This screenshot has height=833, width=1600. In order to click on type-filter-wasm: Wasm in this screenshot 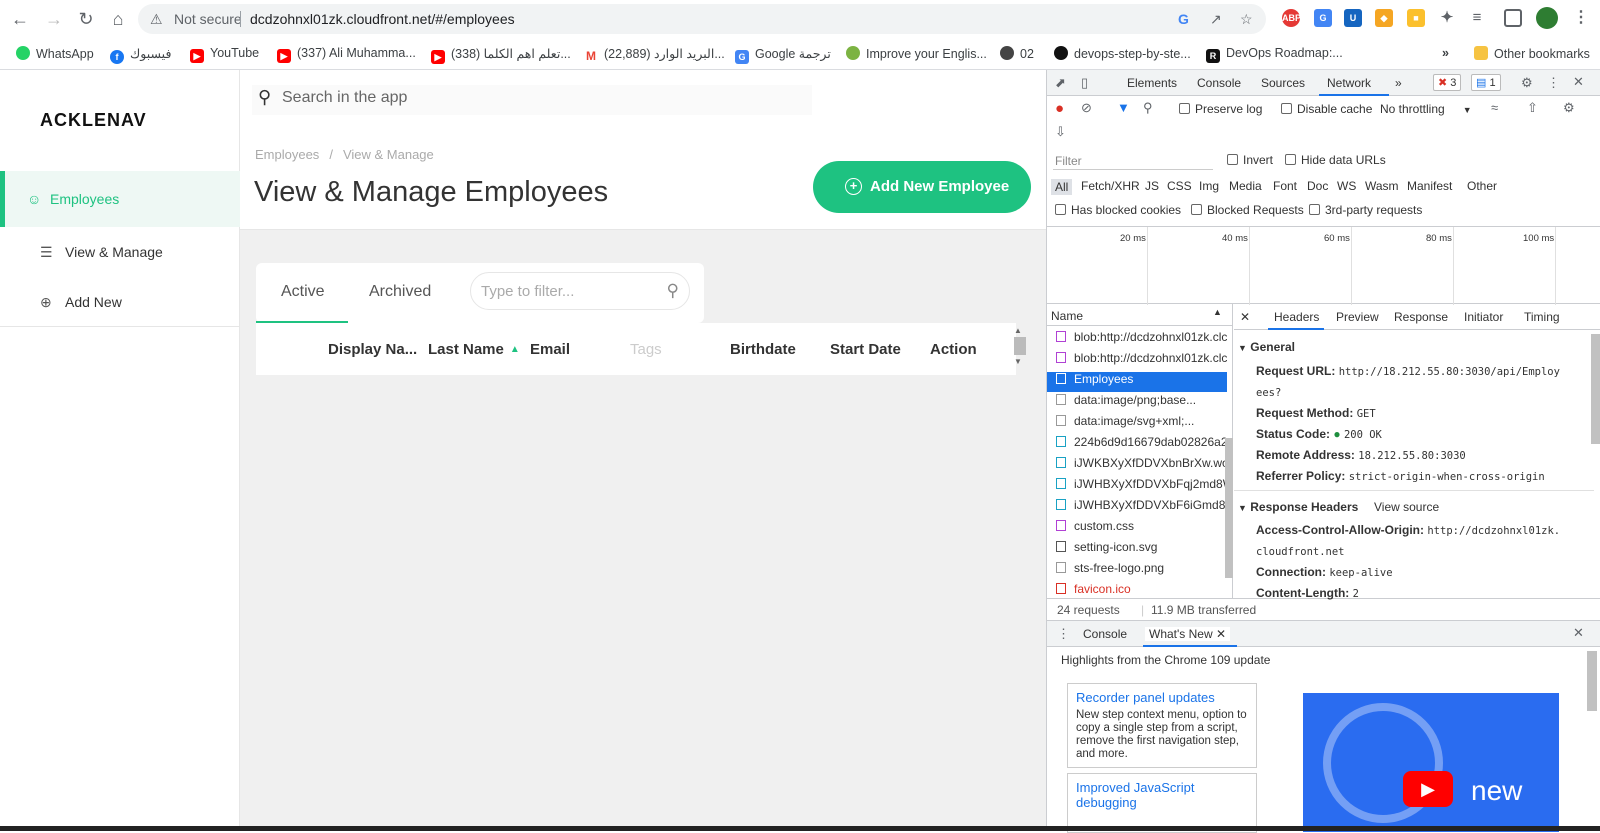, I will do `click(1382, 186)`.